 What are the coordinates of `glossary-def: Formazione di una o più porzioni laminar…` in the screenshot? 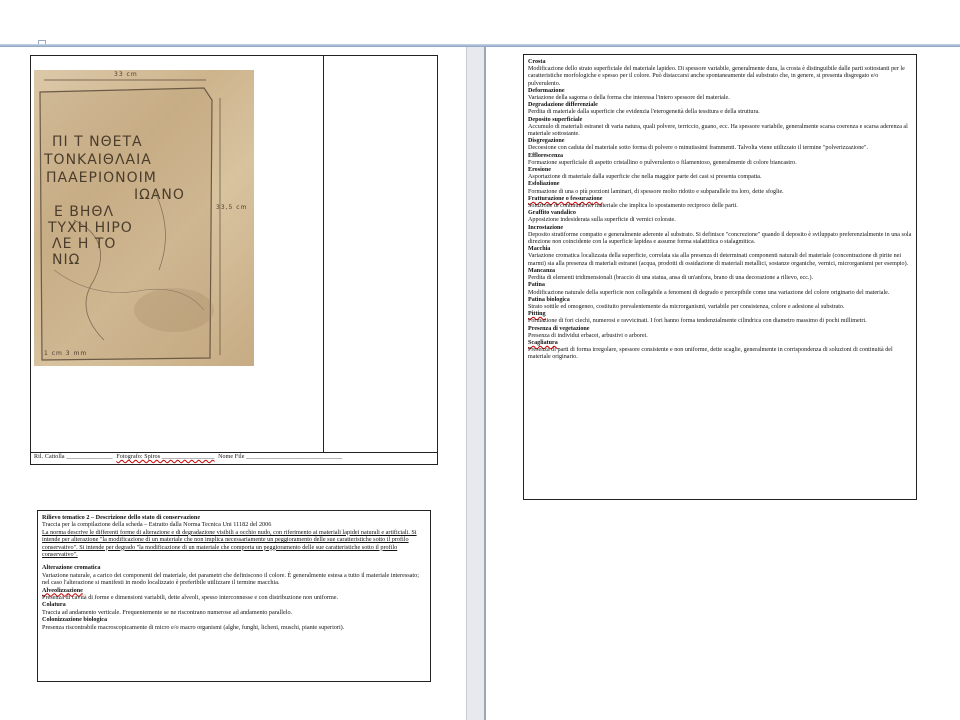 It's located at (656, 191).